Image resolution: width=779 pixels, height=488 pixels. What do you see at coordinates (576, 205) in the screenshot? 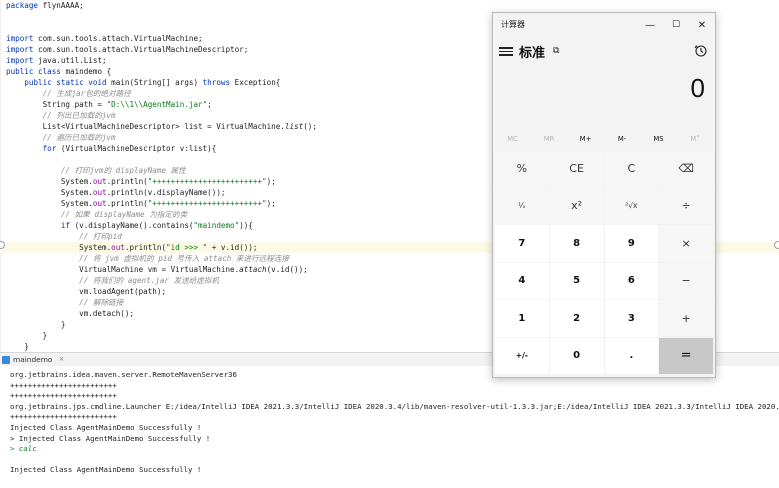
I see `square-key: x²` at bounding box center [576, 205].